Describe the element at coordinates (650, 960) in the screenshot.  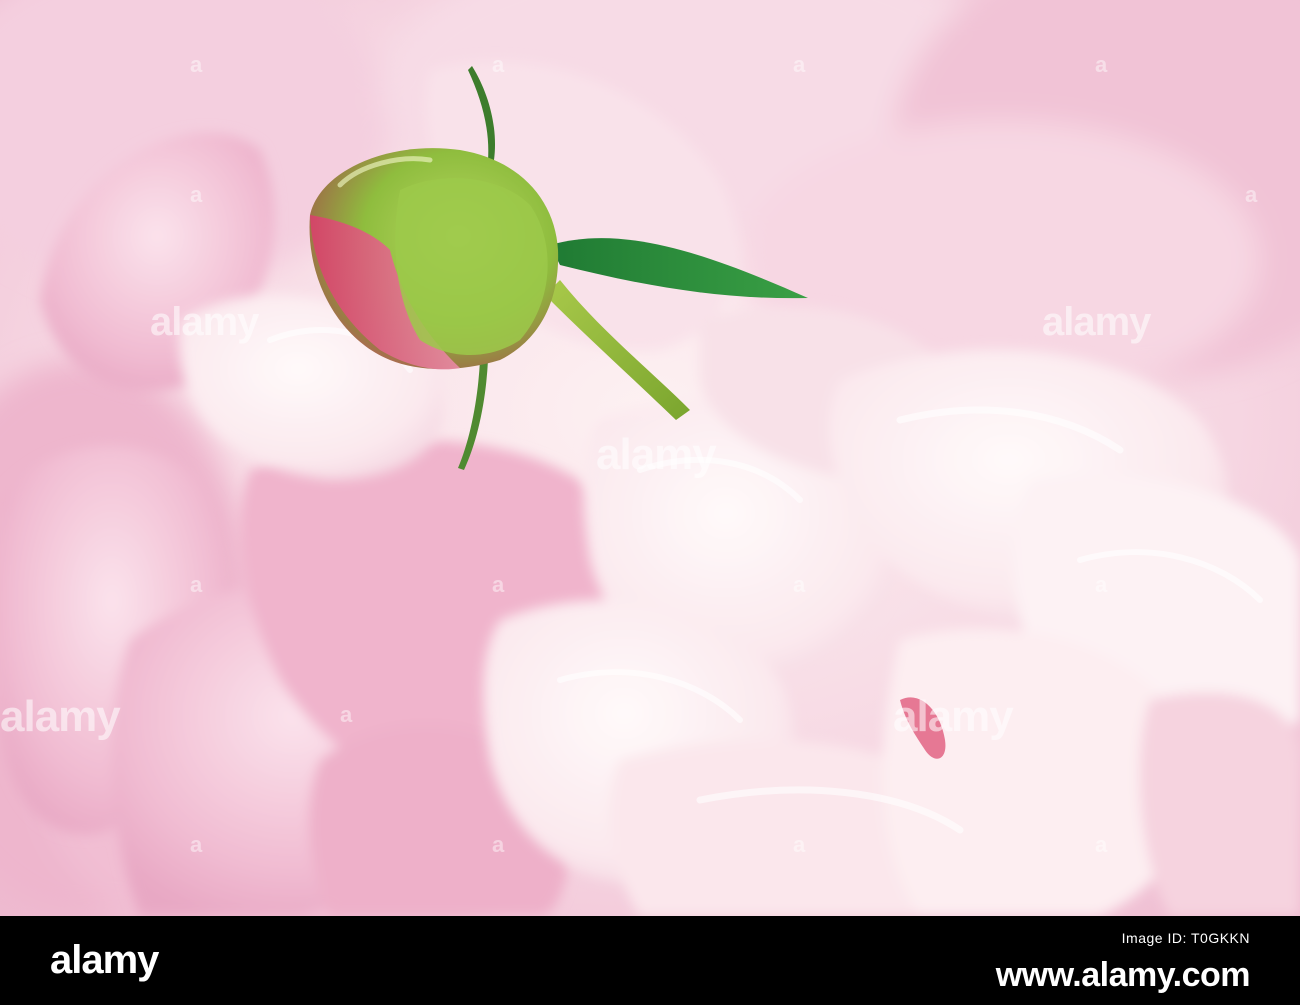
I see `footer-bar: alamy Image ID: T0GKKN www.alamy.com` at that location.